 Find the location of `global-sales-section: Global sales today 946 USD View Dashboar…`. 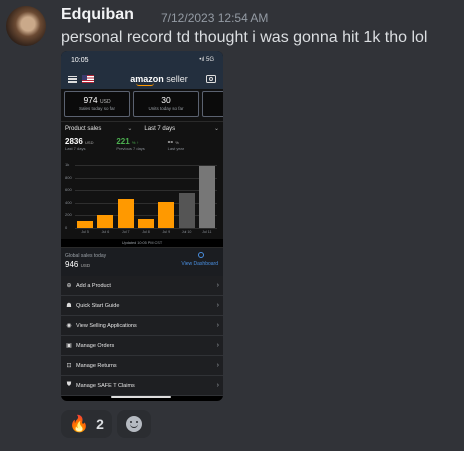

global-sales-section: Global sales today 946 USD View Dashboar… is located at coordinates (142, 261).